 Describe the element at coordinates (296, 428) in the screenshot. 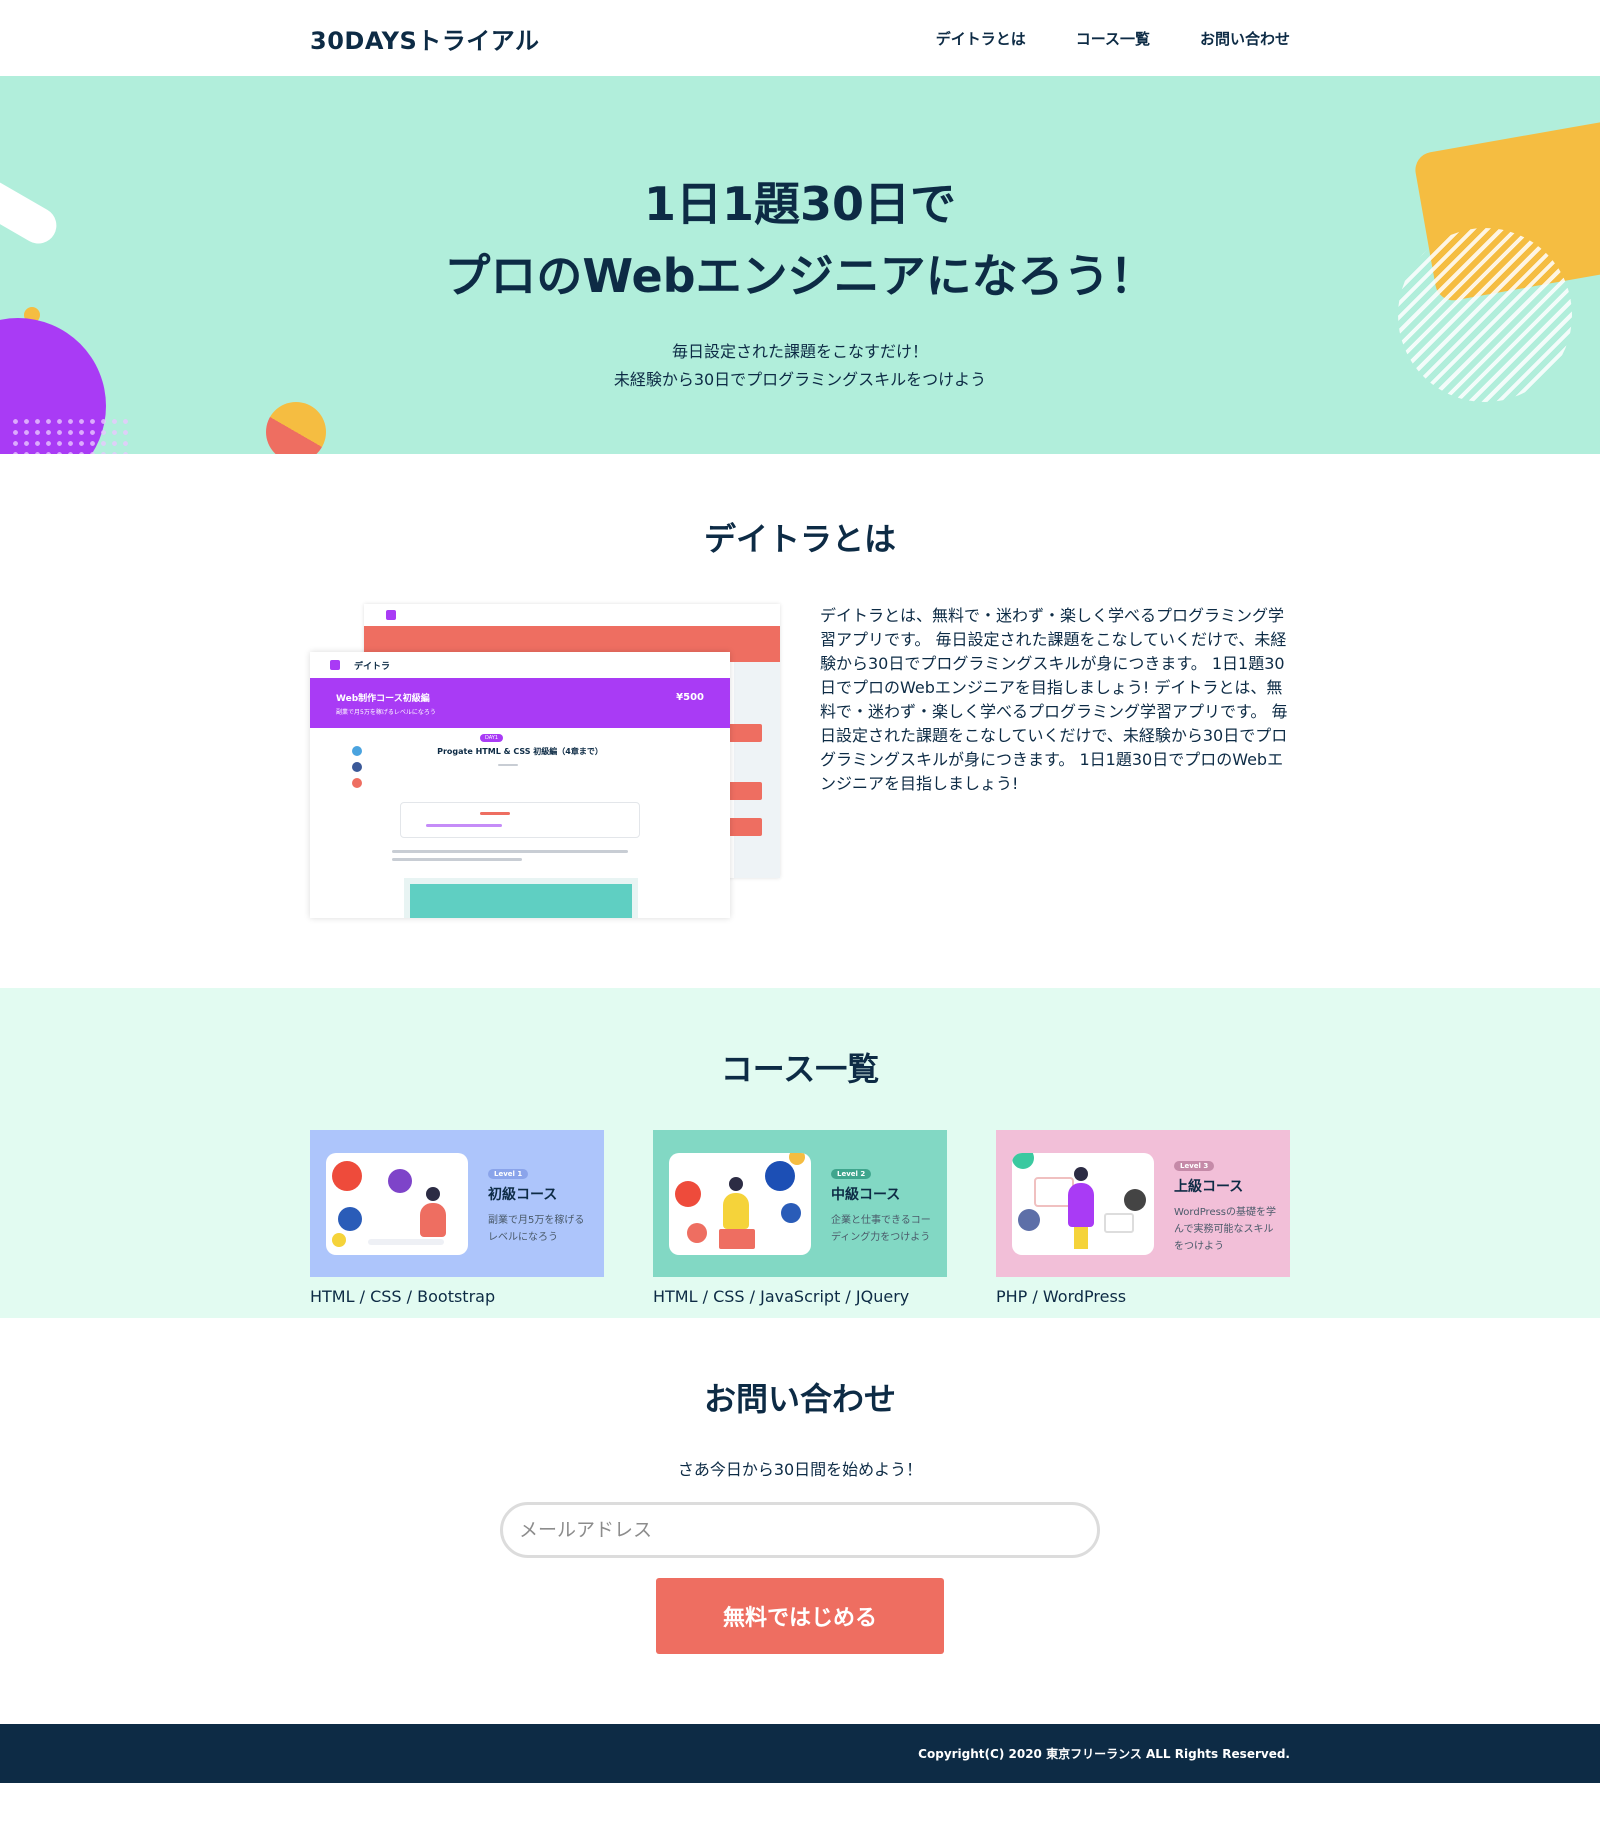

I see `decor-split-circle` at that location.